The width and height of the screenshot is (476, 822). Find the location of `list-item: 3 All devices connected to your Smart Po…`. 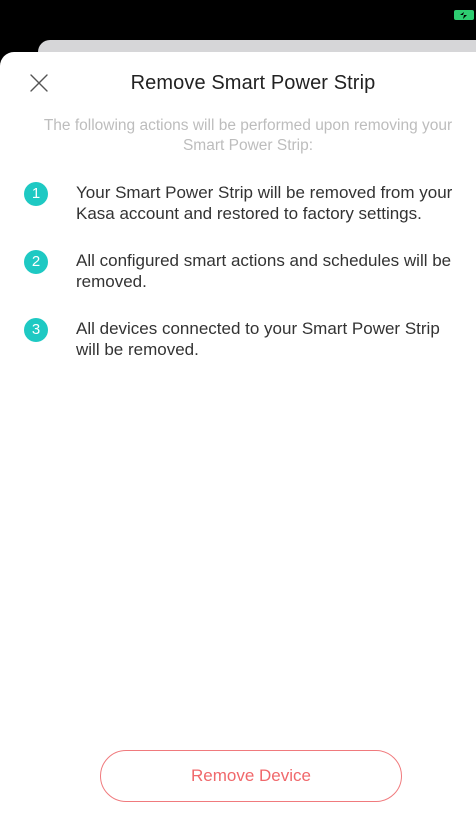

list-item: 3 All devices connected to your Smart Po… is located at coordinates (245, 339).